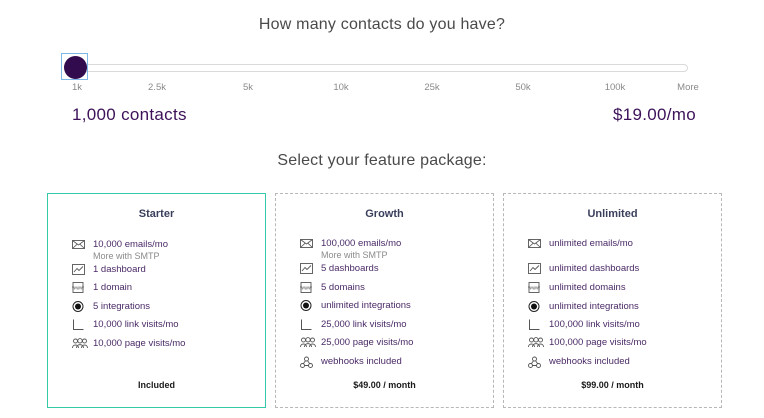 Image resolution: width=764 pixels, height=418 pixels. I want to click on feature-label: unlimited domains, so click(587, 287).